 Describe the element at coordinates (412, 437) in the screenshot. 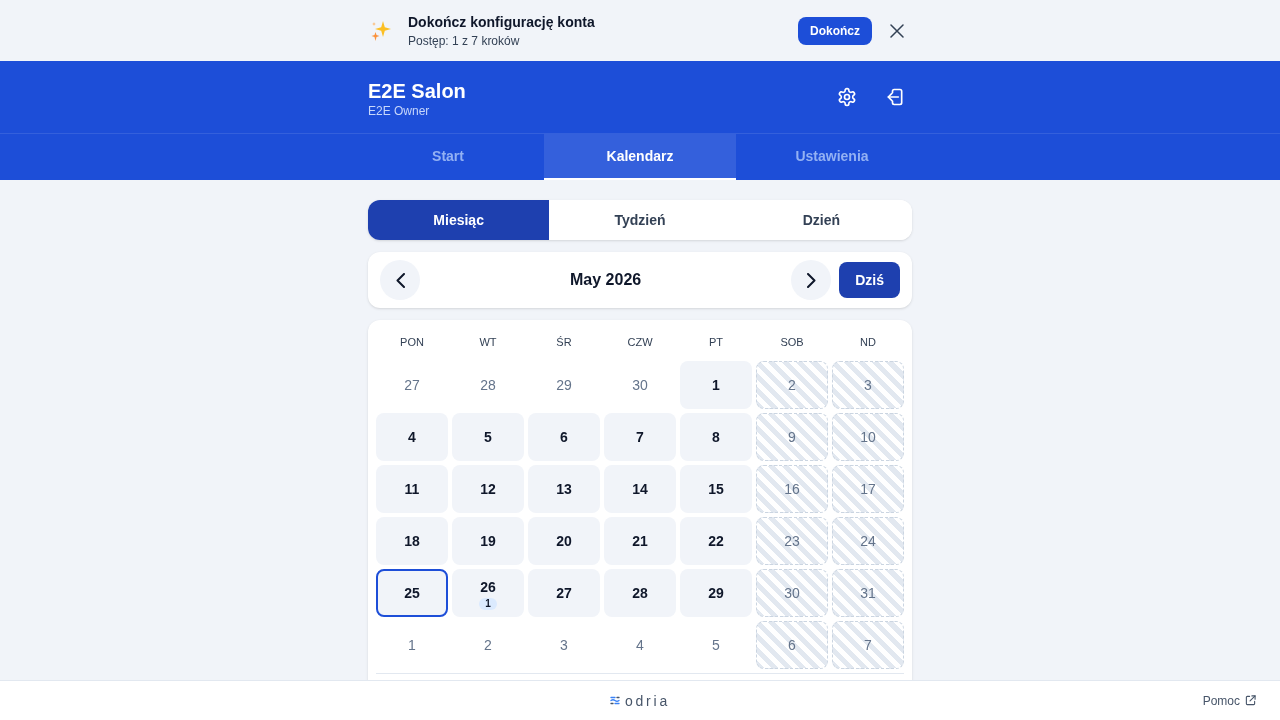

I see `calendar-day: 4` at that location.